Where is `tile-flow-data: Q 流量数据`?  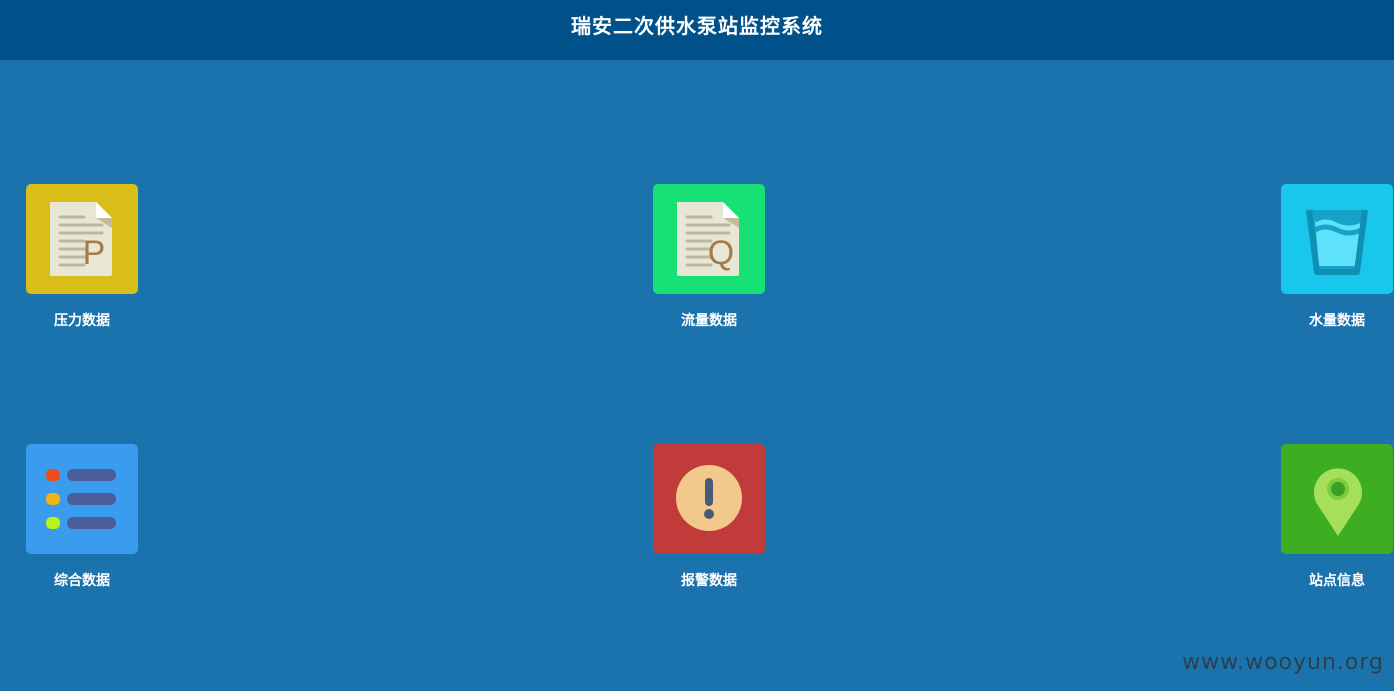 tile-flow-data: Q 流量数据 is located at coordinates (709, 257).